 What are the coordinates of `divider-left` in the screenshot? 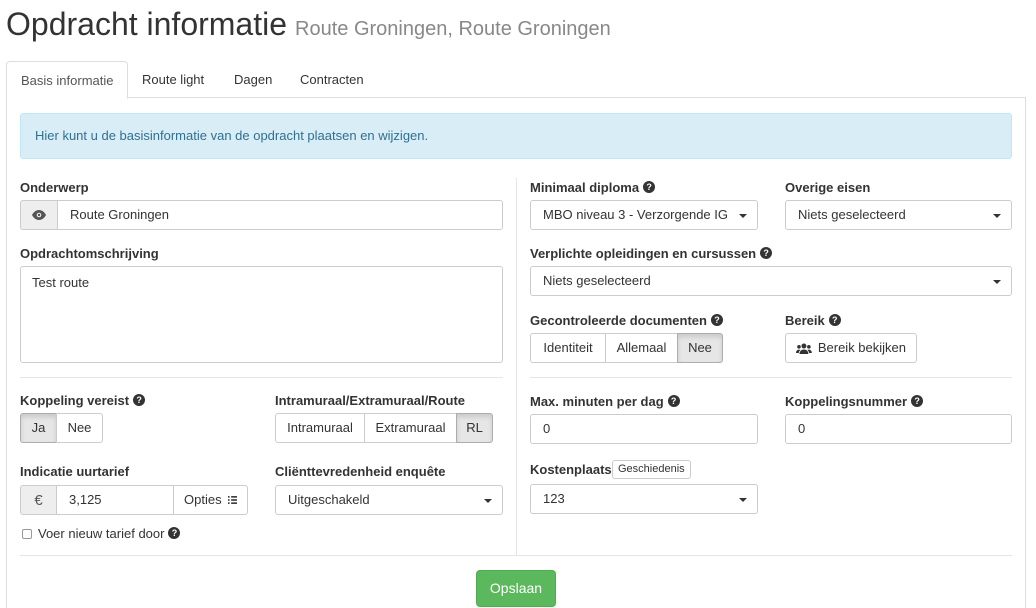 It's located at (261, 377).